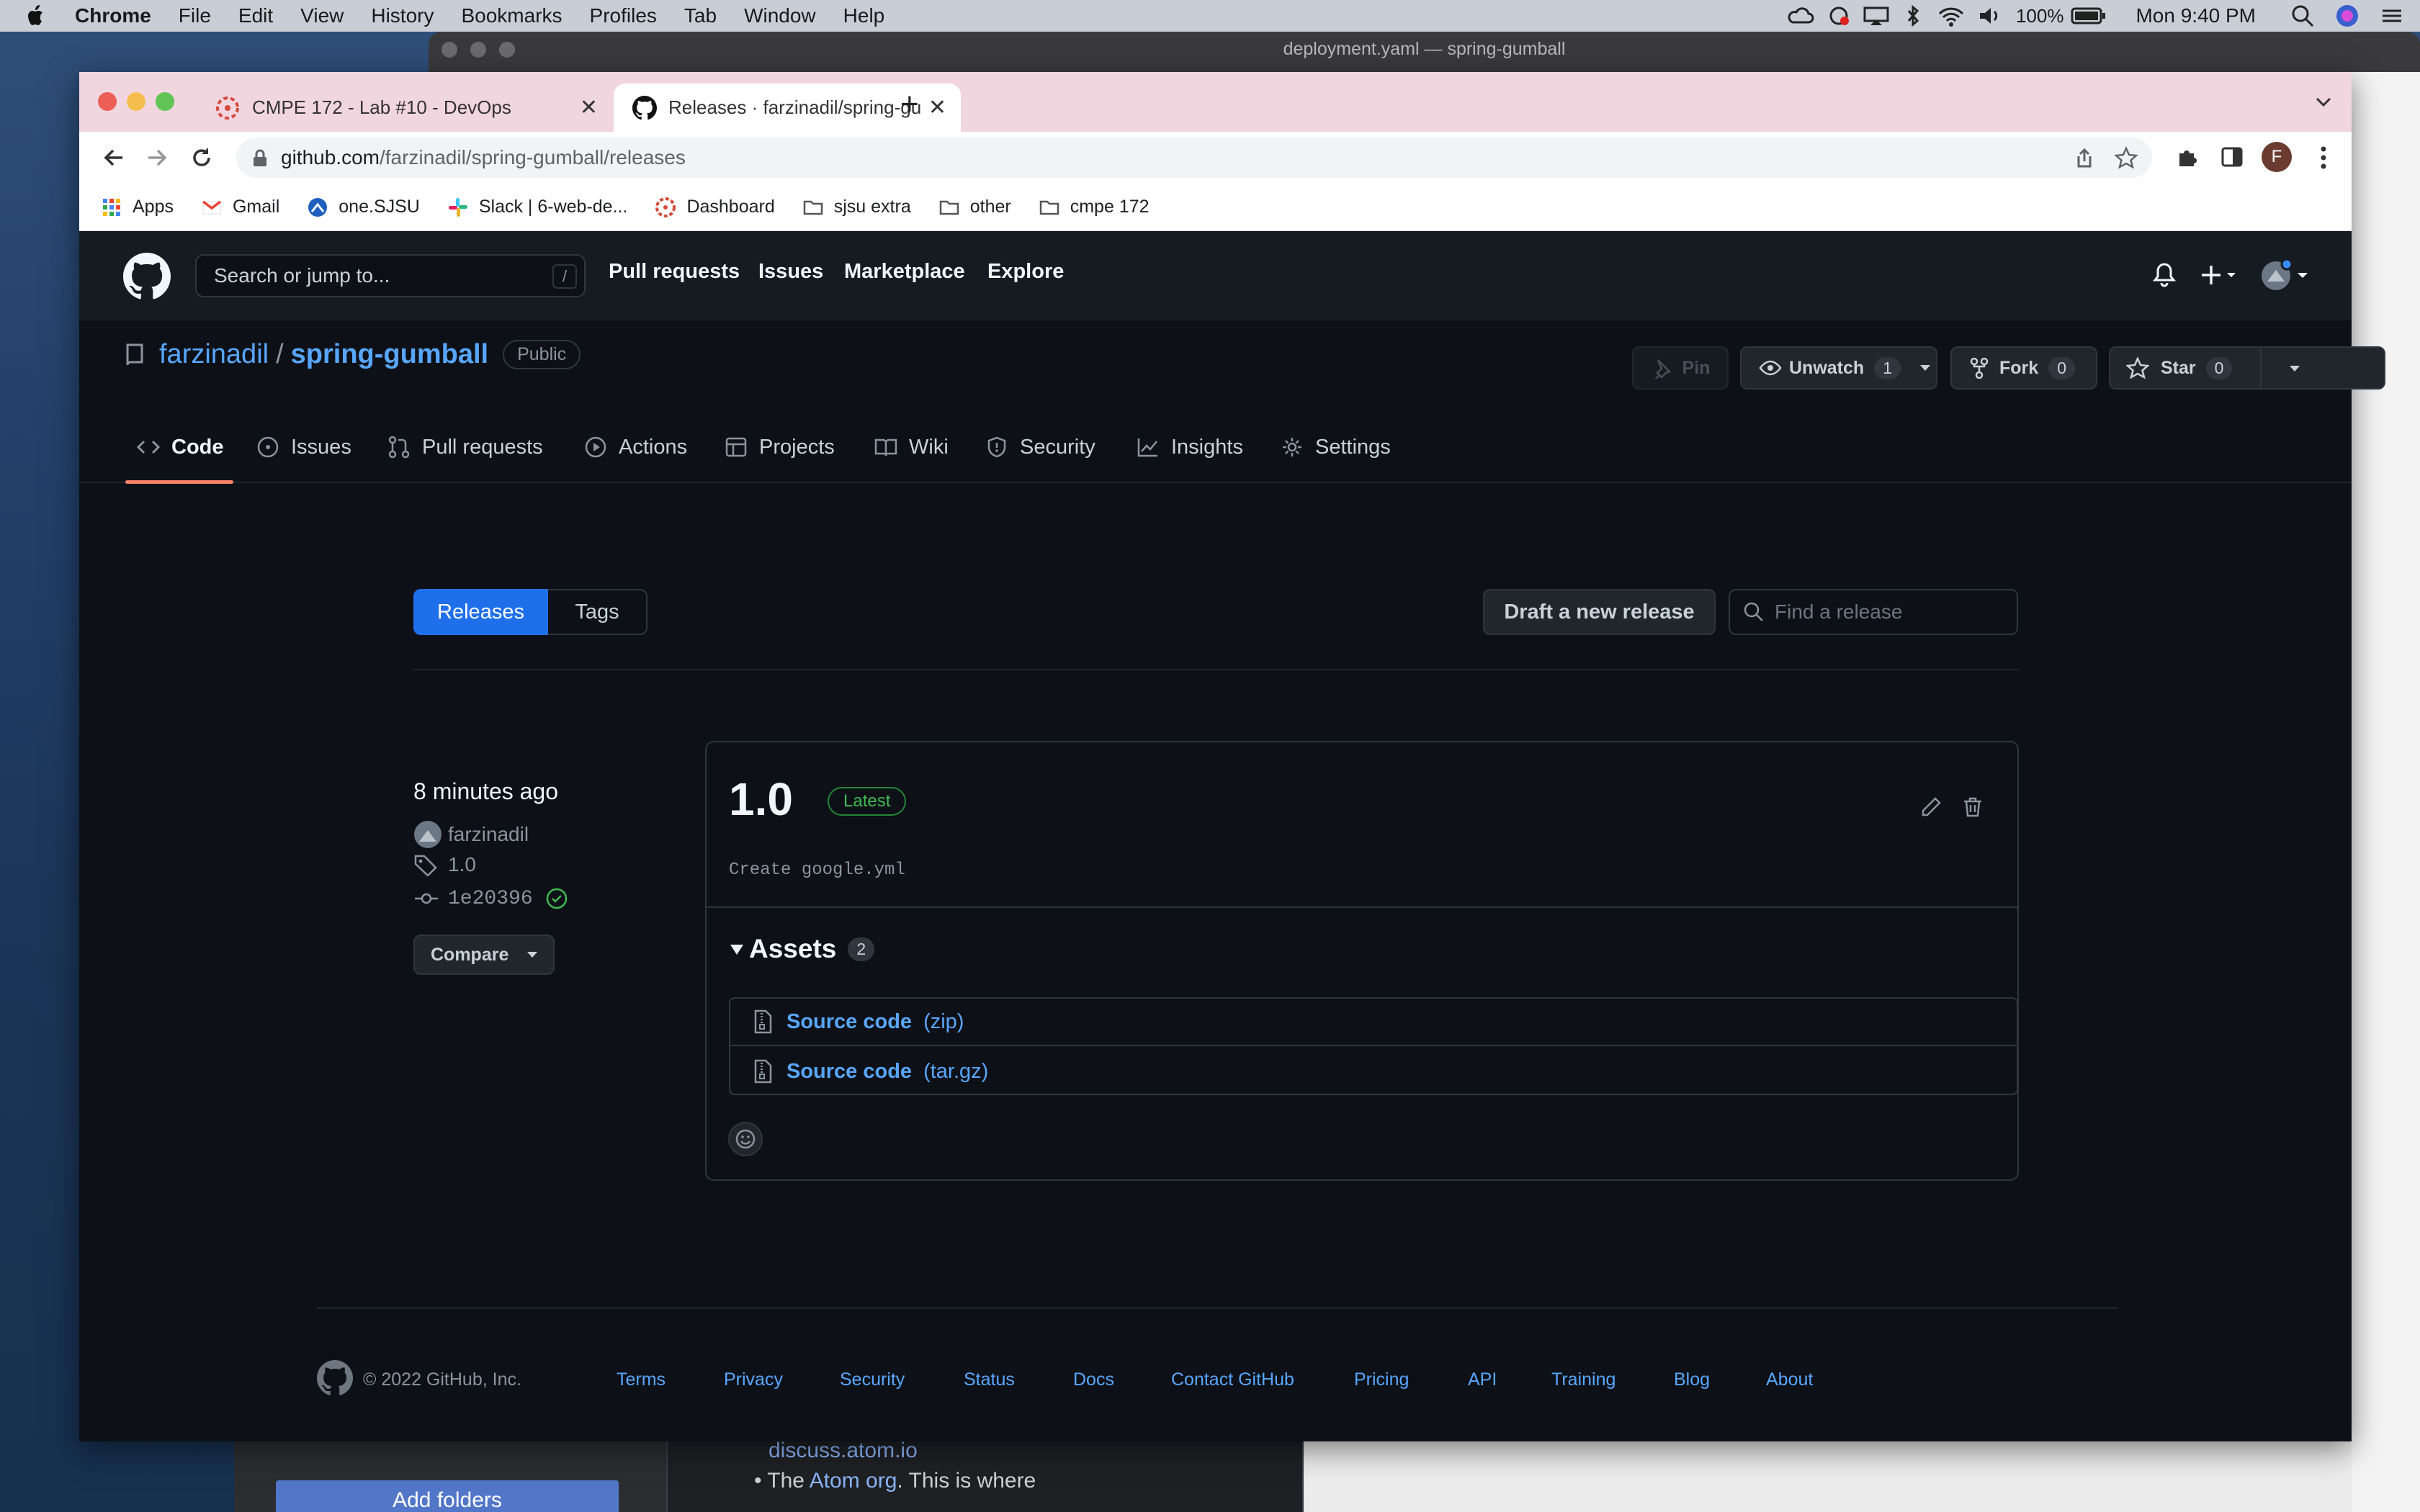  What do you see at coordinates (113, 15) in the screenshot?
I see `menu-app-name: Chrome` at bounding box center [113, 15].